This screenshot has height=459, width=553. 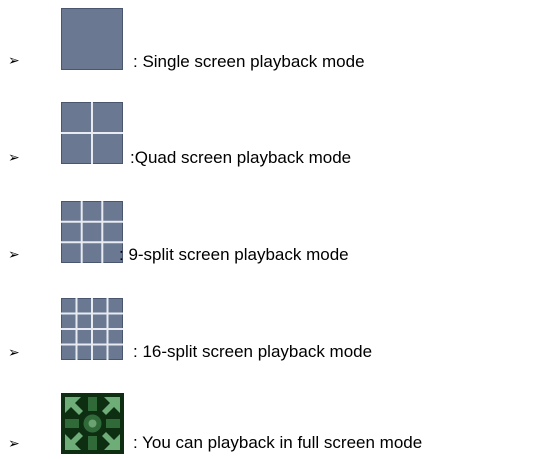 What do you see at coordinates (234, 254) in the screenshot?
I see `item-label: : 9-split screen playback mode` at bounding box center [234, 254].